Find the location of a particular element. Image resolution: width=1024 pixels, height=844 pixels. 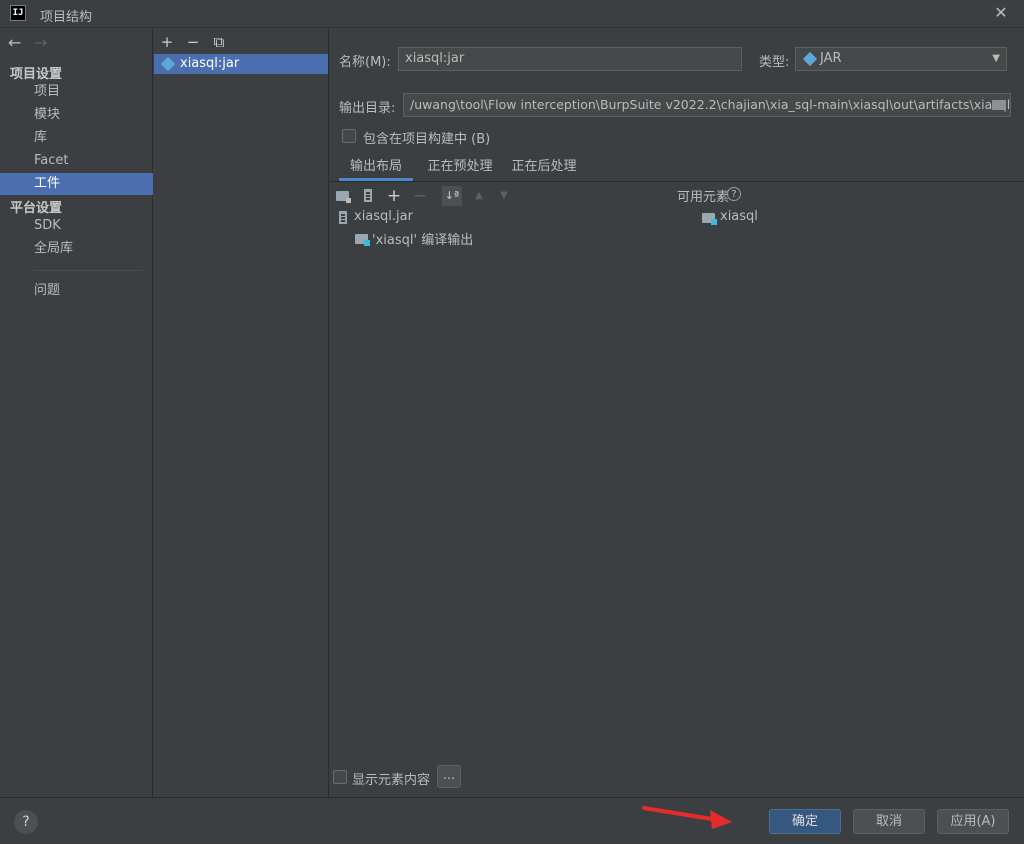

forward-arrow-icon: → is located at coordinates (40, 42).